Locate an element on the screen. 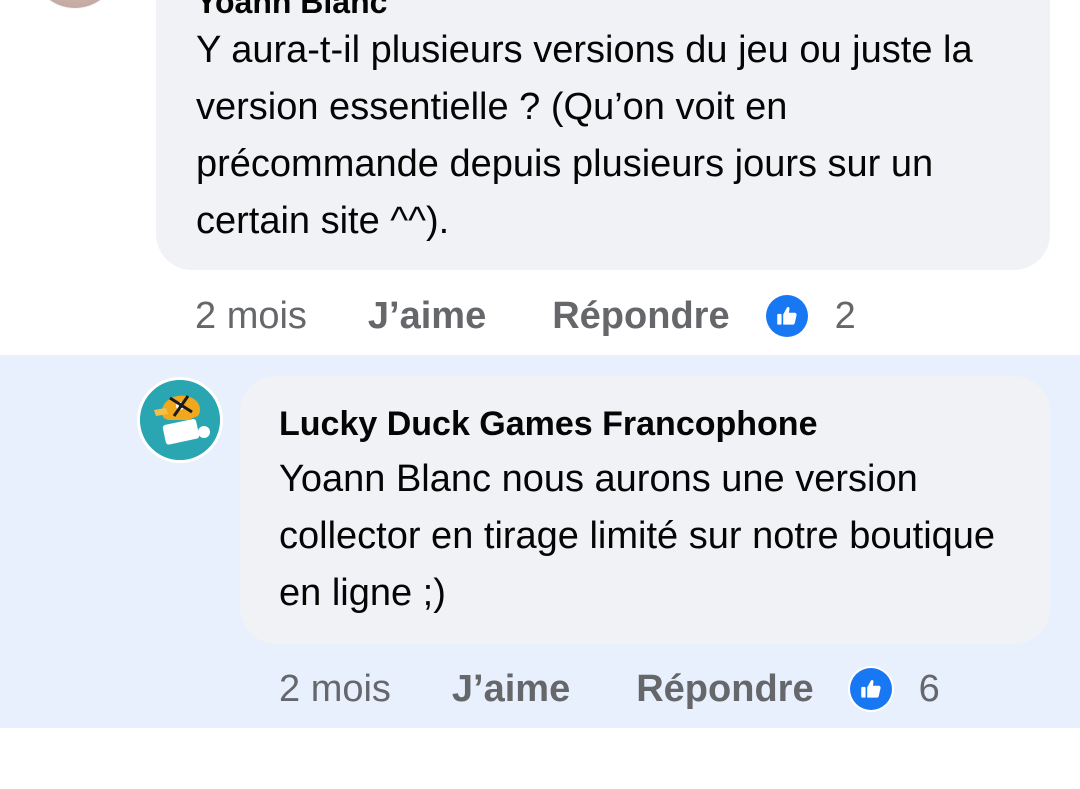 This screenshot has height=789, width=1080. comment-actions: 2 mois J’aime Répondre 2 is located at coordinates (525, 316).